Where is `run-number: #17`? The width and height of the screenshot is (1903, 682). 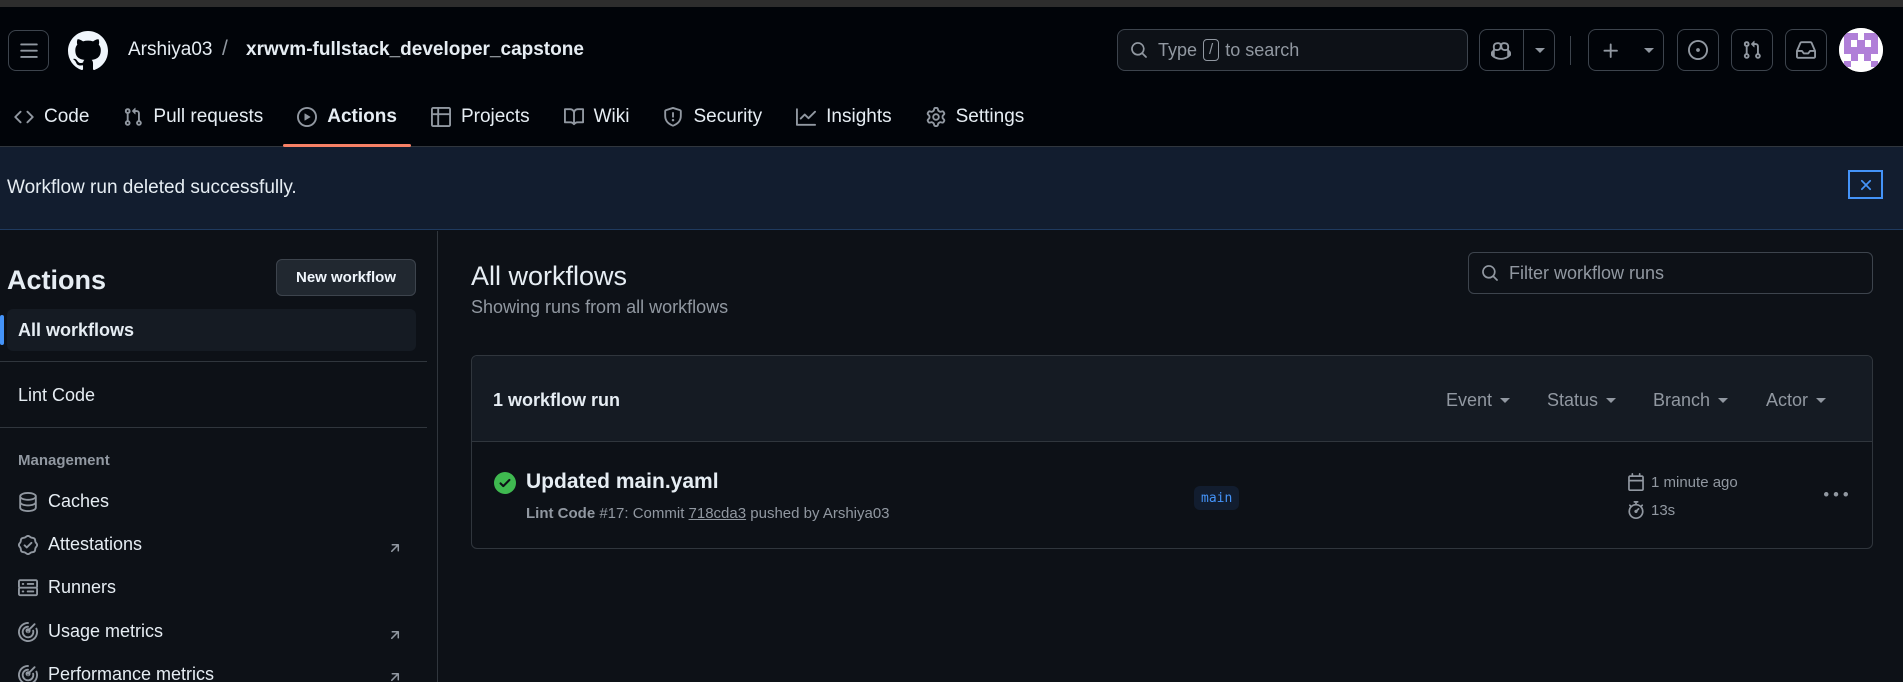 run-number: #17 is located at coordinates (612, 513).